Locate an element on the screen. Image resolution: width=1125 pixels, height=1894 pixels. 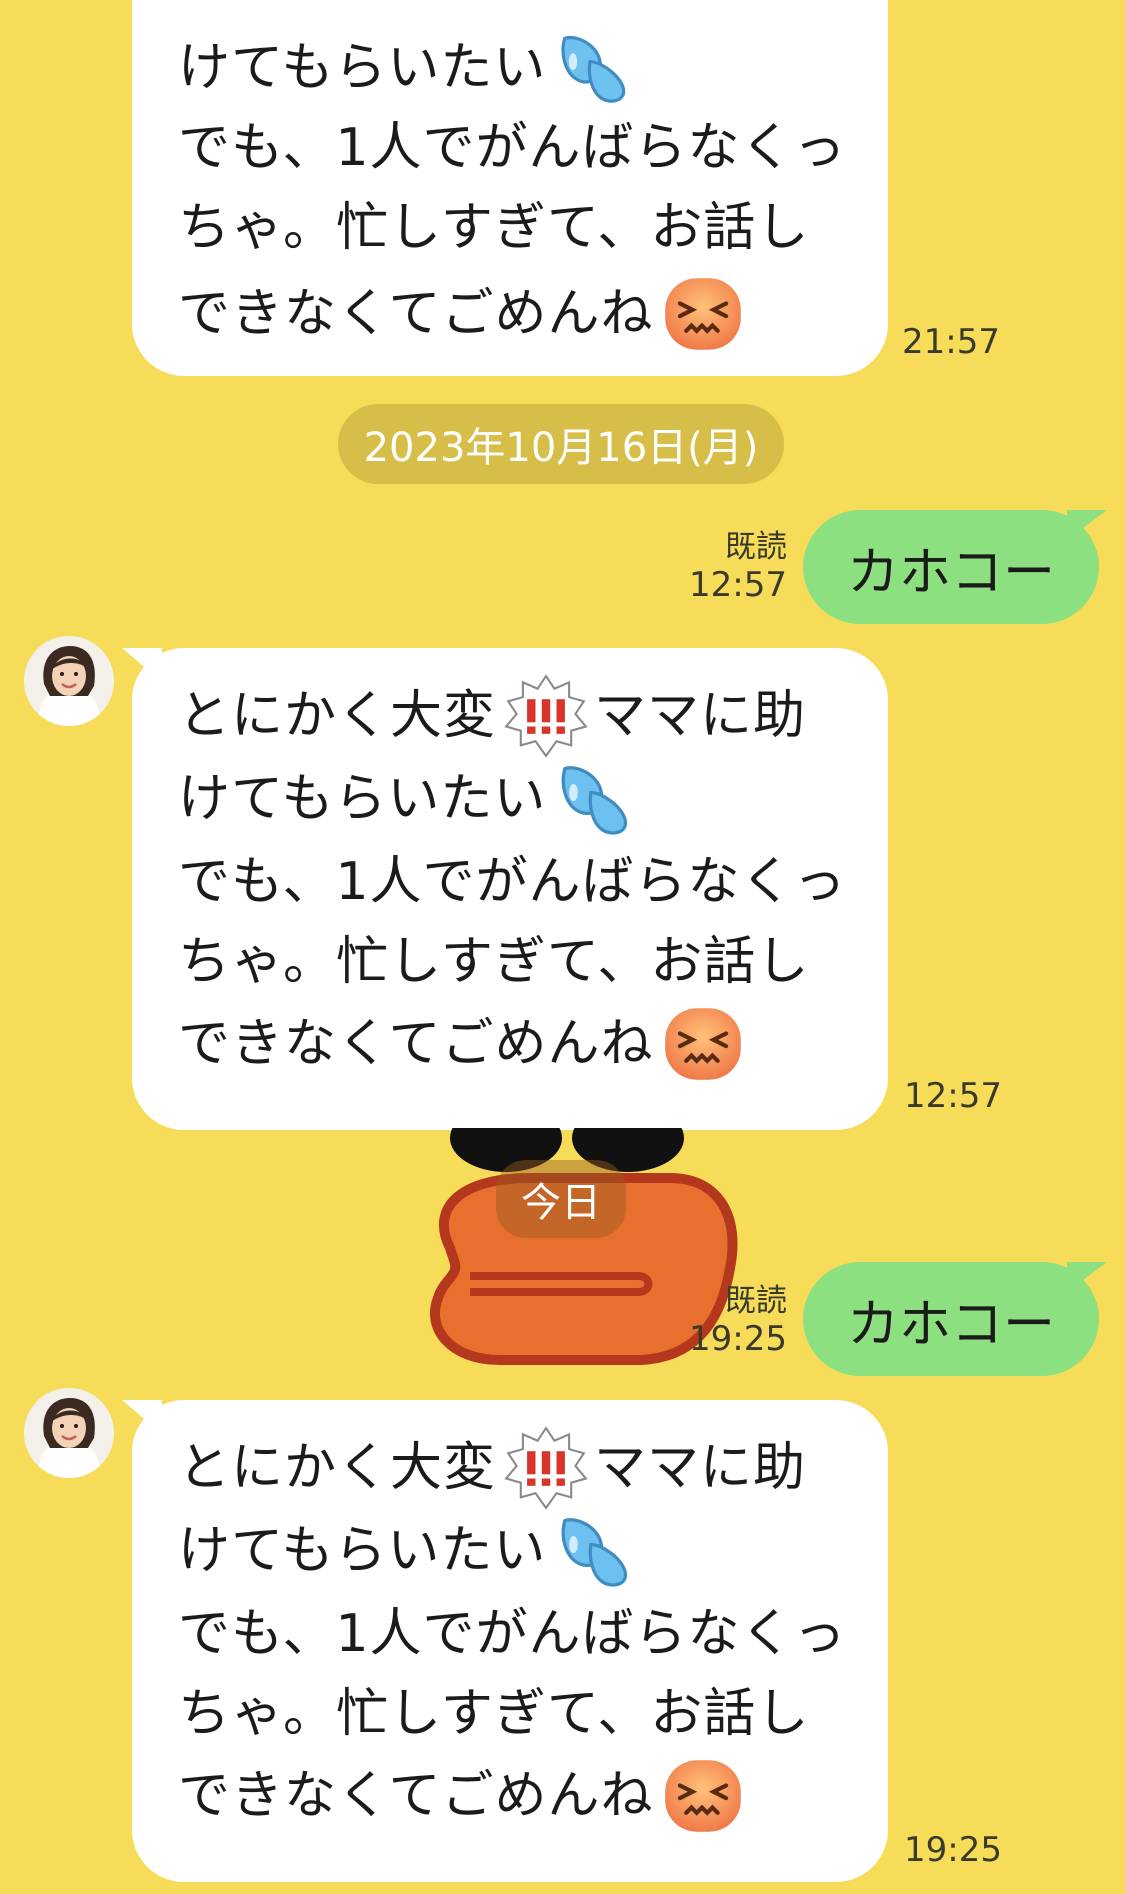
today-separator: 今日 is located at coordinates (561, 1199).